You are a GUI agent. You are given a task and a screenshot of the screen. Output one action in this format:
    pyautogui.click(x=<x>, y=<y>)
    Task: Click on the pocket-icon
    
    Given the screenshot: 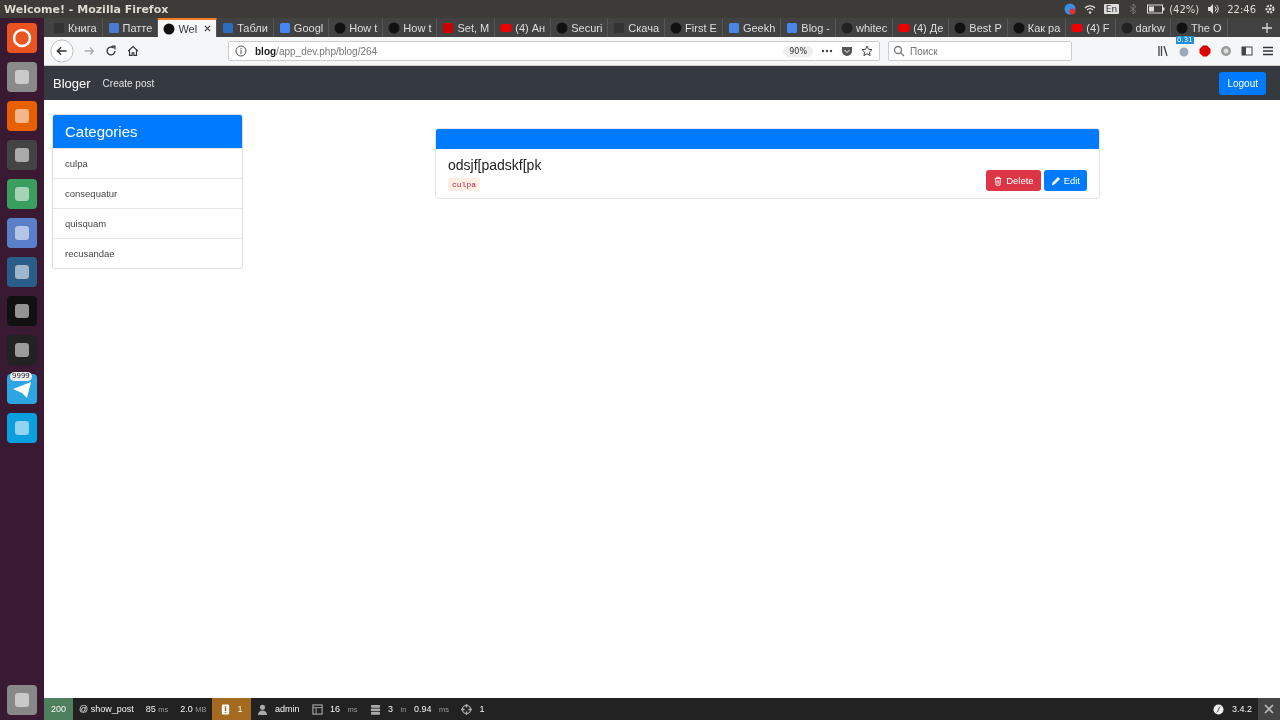 What is the action you would take?
    pyautogui.click(x=847, y=51)
    